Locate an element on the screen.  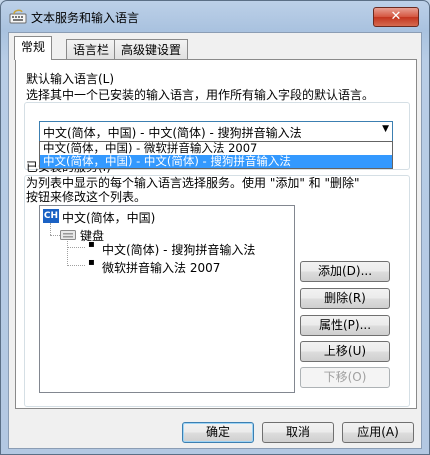
tab-language-bar-label: 语言栏 is located at coordinates (91, 50).